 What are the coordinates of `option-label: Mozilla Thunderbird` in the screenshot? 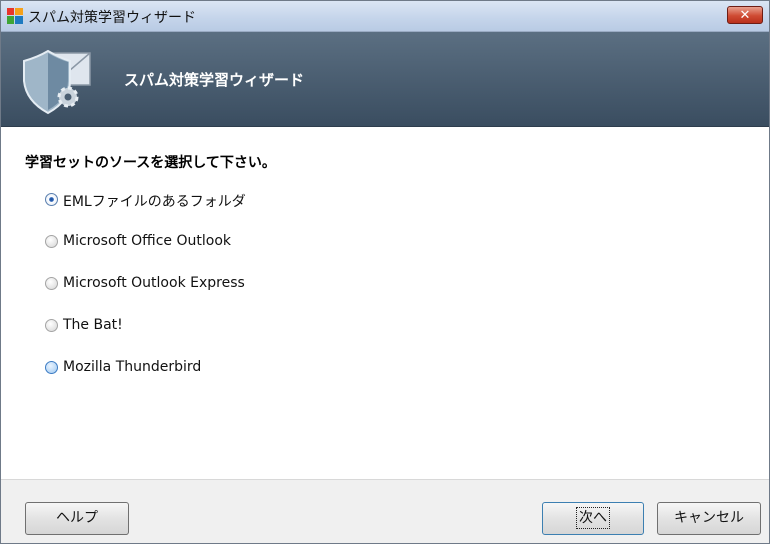 It's located at (132, 367).